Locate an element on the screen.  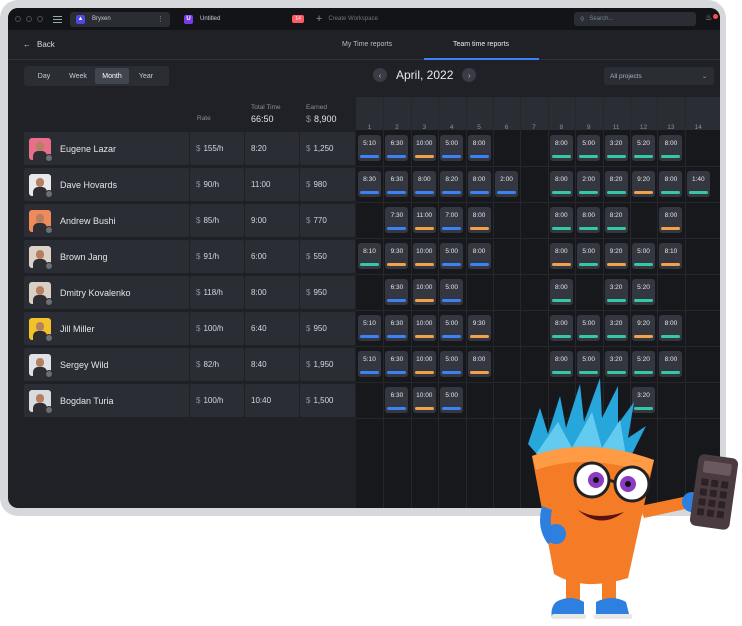
period-week-button: Week is located at coordinates (78, 76).